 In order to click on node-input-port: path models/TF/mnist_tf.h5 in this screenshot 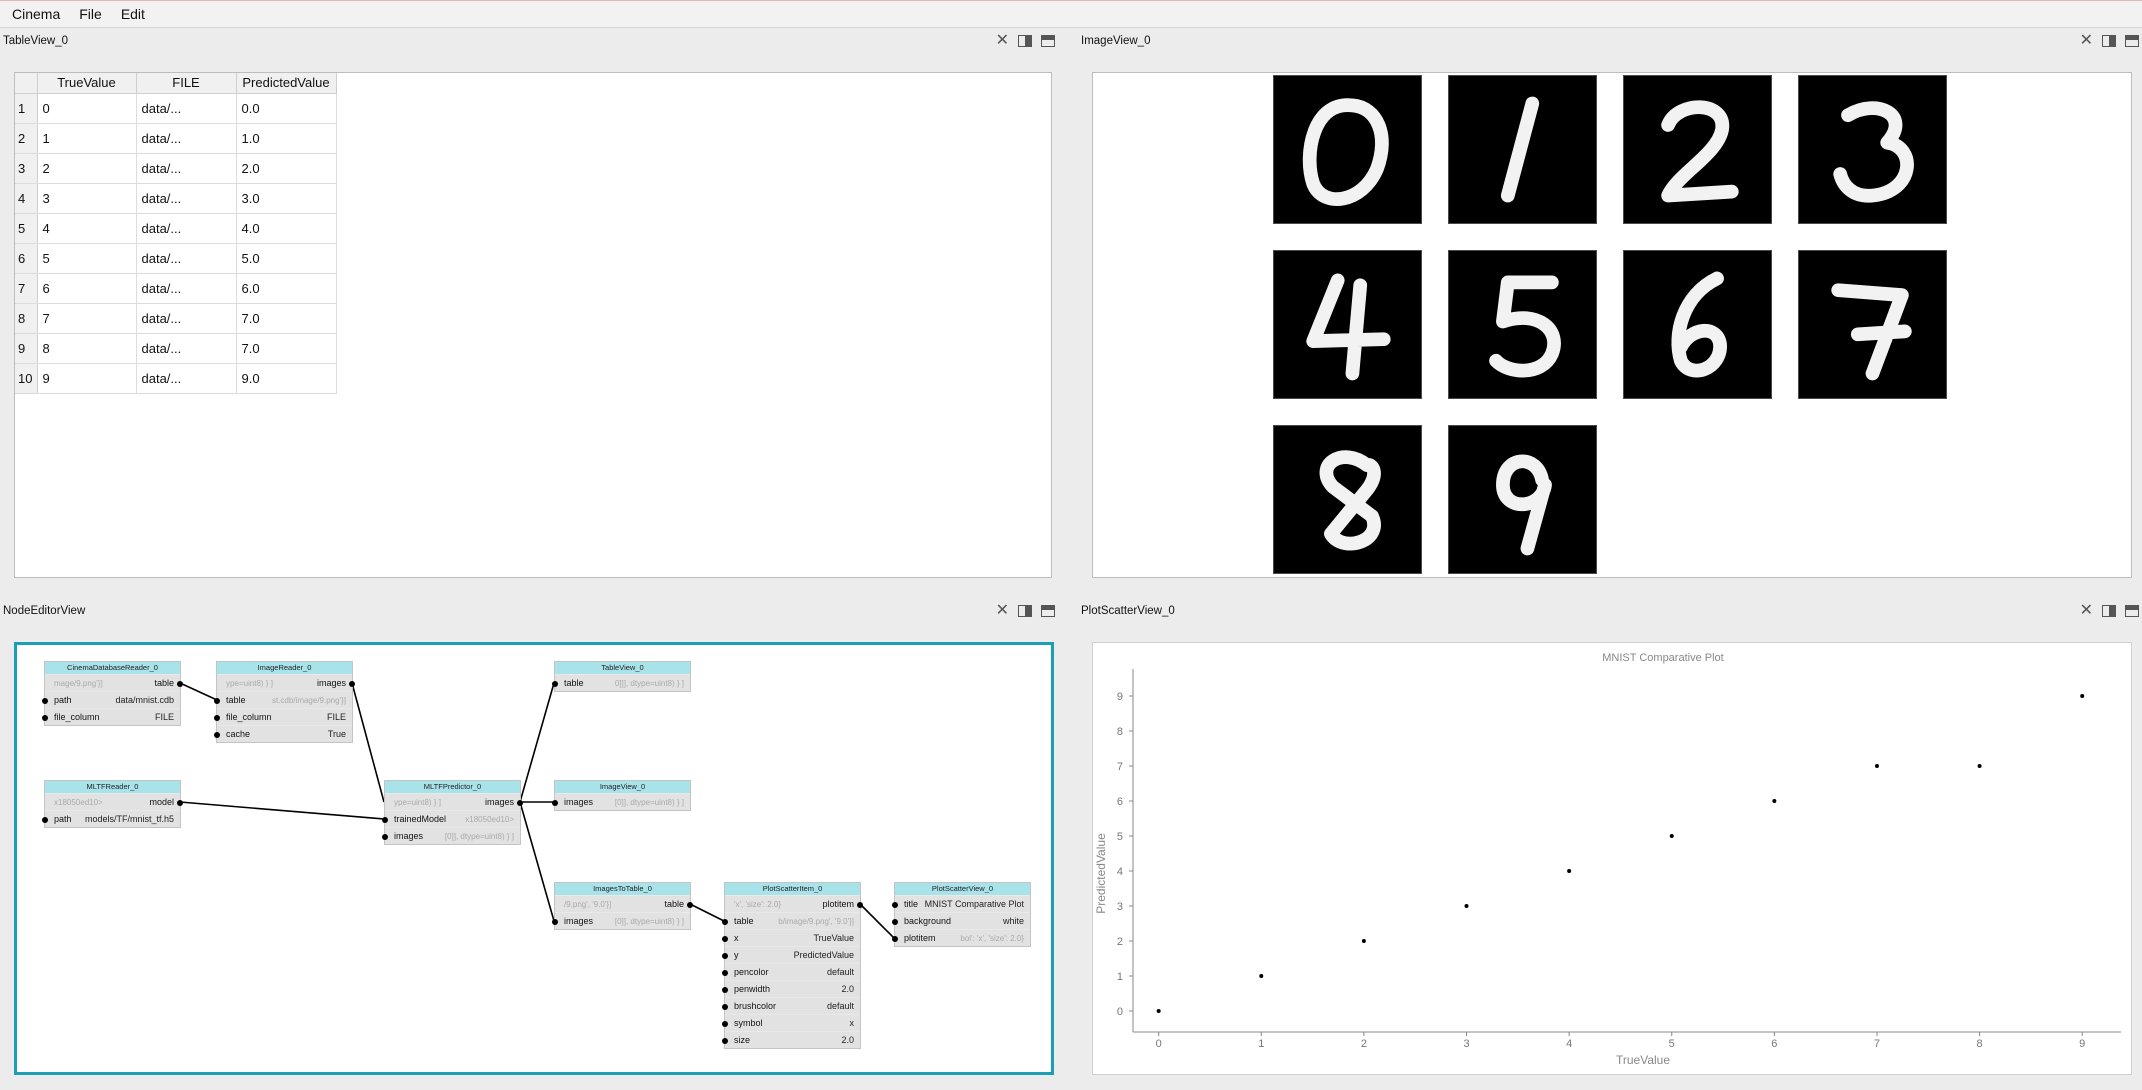, I will do `click(111, 818)`.